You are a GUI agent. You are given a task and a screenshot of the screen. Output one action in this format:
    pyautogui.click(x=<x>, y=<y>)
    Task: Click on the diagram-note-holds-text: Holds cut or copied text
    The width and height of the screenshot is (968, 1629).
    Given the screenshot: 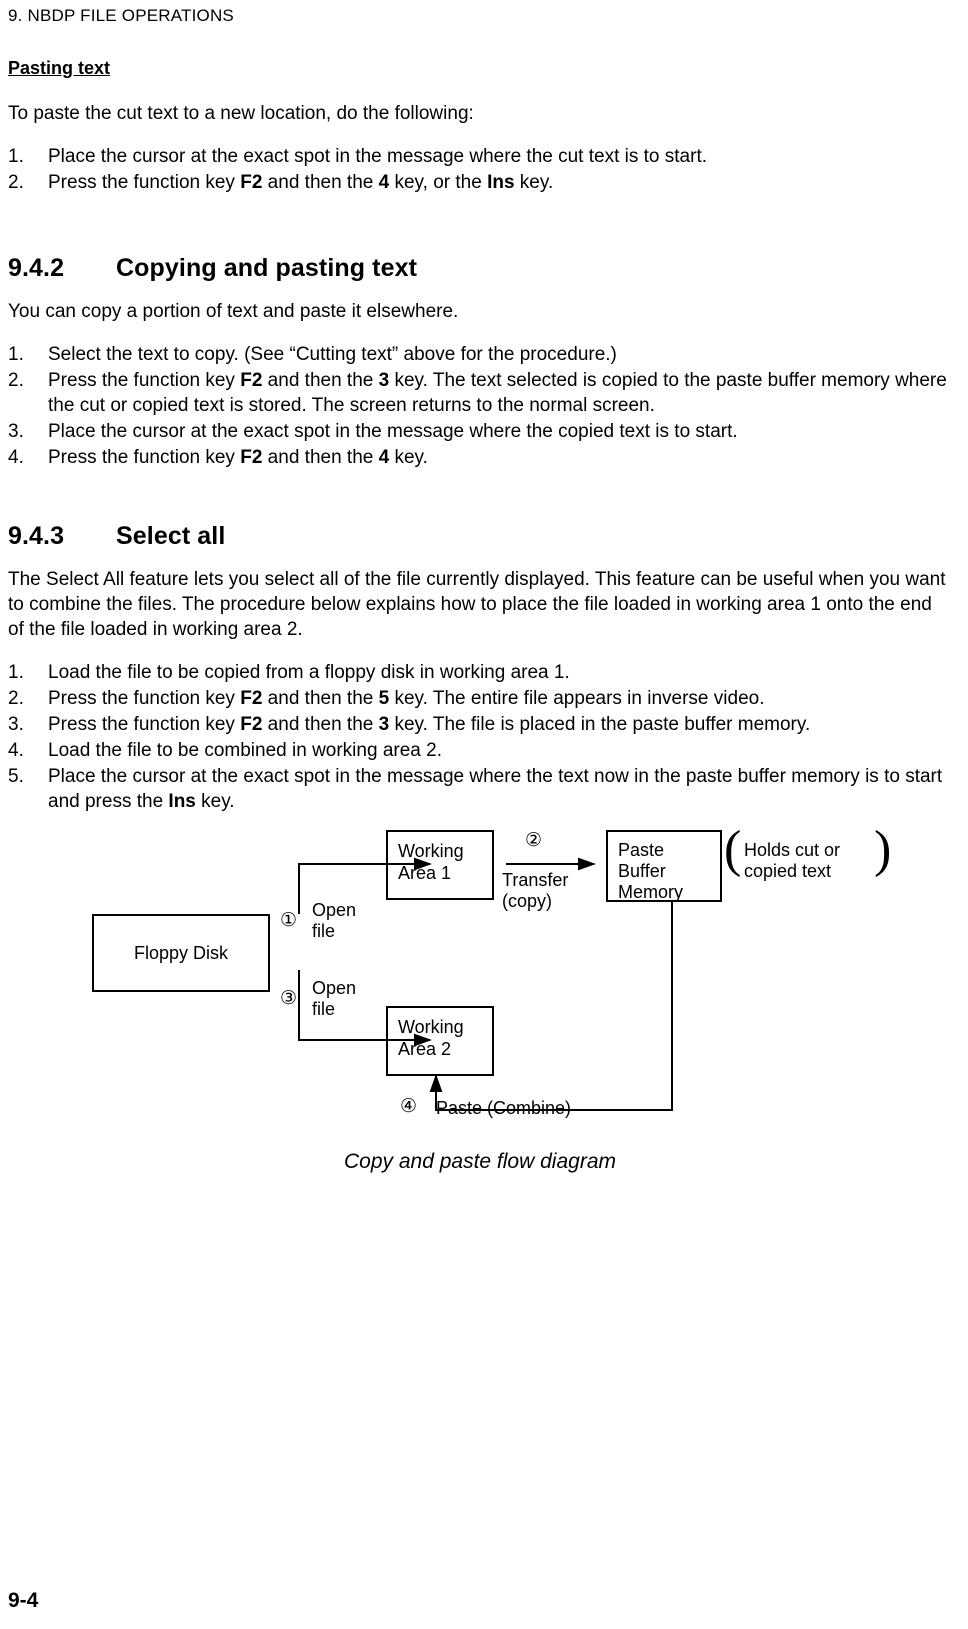 What is the action you would take?
    pyautogui.click(x=792, y=860)
    